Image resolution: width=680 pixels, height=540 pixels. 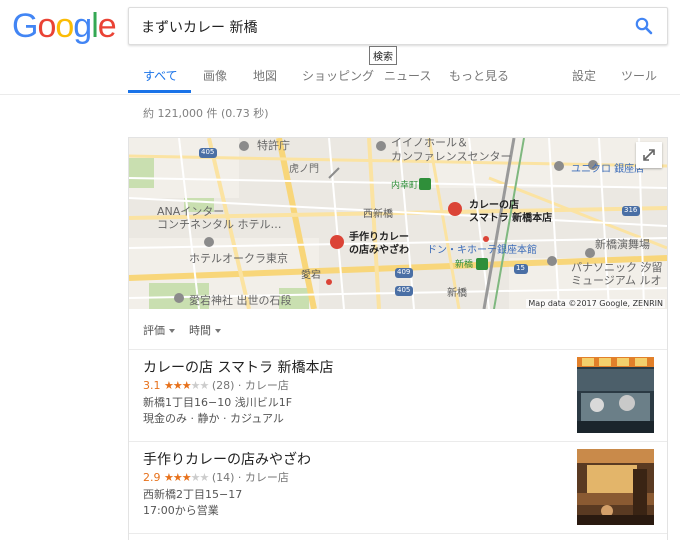 I want to click on tab-shopping: ショッピング, so click(x=338, y=75).